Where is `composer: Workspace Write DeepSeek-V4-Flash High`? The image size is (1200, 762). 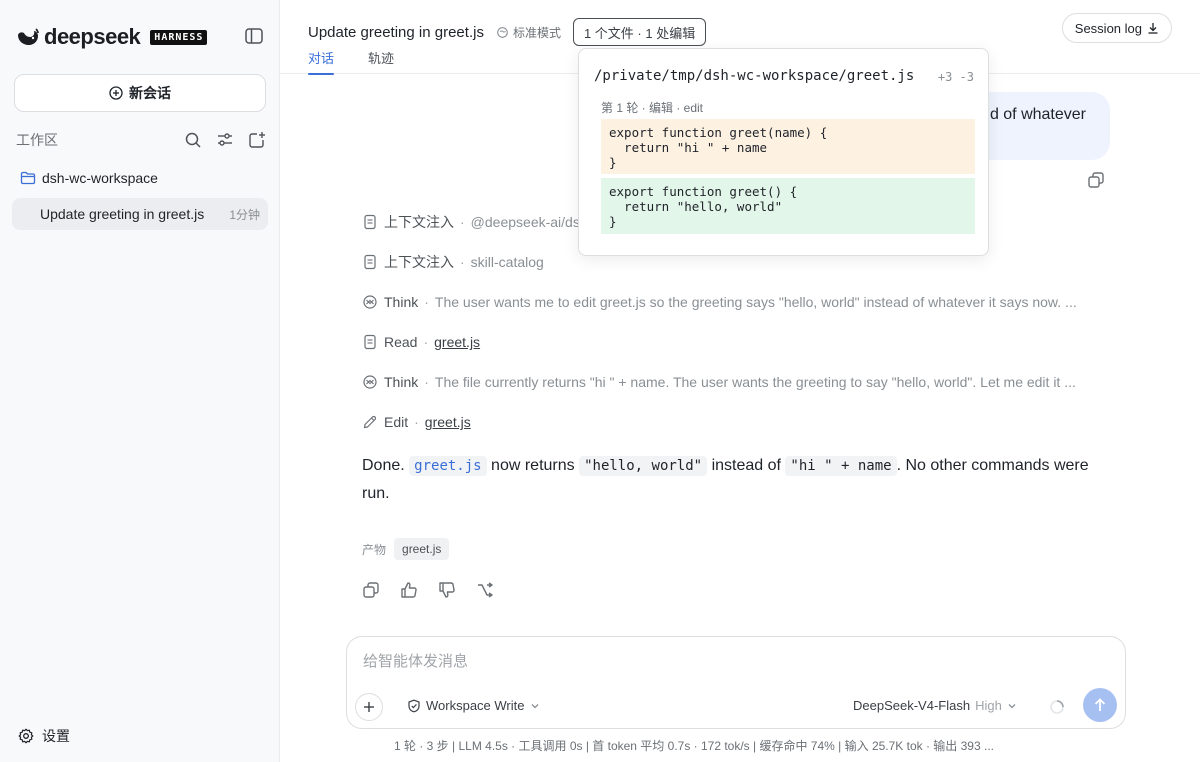
composer: Workspace Write DeepSeek-V4-Flash High is located at coordinates (736, 682).